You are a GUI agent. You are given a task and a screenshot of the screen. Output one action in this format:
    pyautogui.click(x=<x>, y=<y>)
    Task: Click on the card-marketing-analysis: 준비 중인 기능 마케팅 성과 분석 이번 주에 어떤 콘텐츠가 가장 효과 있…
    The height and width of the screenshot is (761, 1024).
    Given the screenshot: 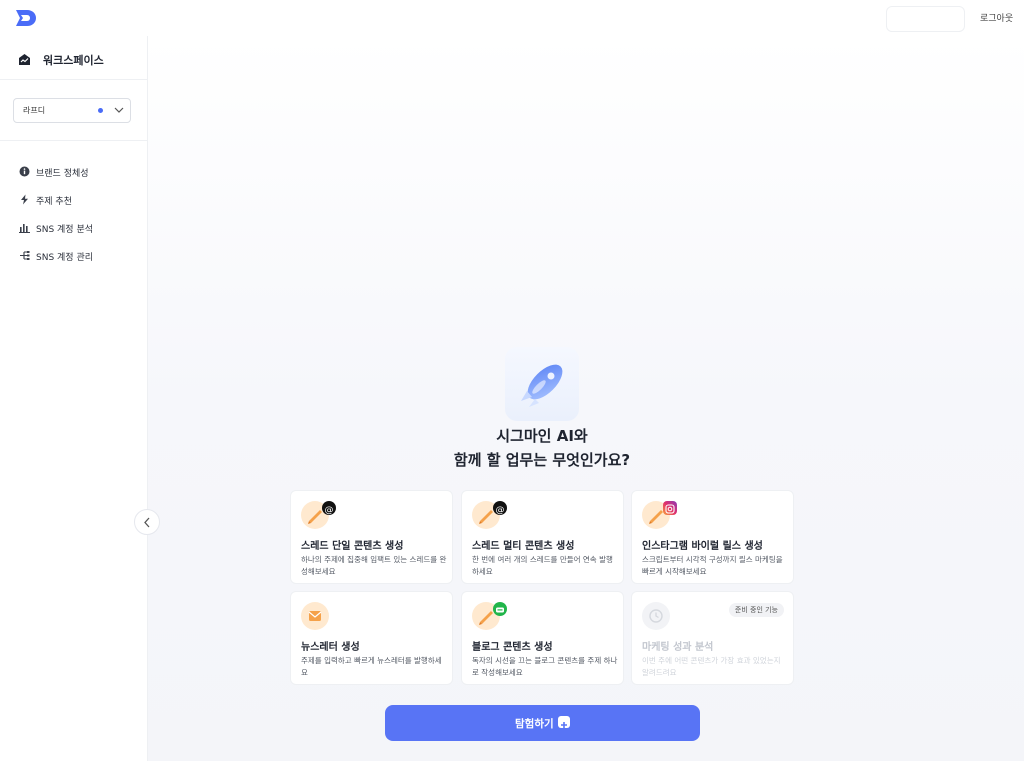 What is the action you would take?
    pyautogui.click(x=712, y=638)
    